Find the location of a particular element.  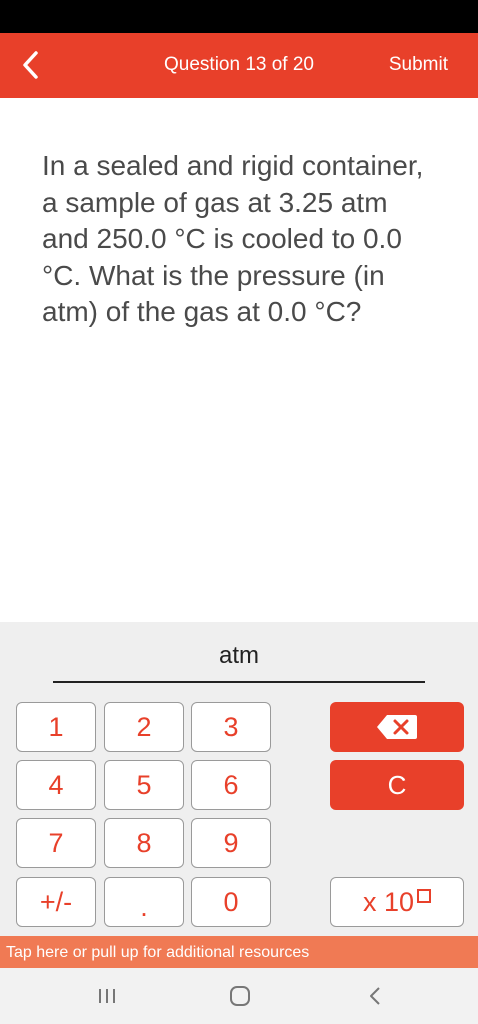

system-back-button is located at coordinates (375, 996).